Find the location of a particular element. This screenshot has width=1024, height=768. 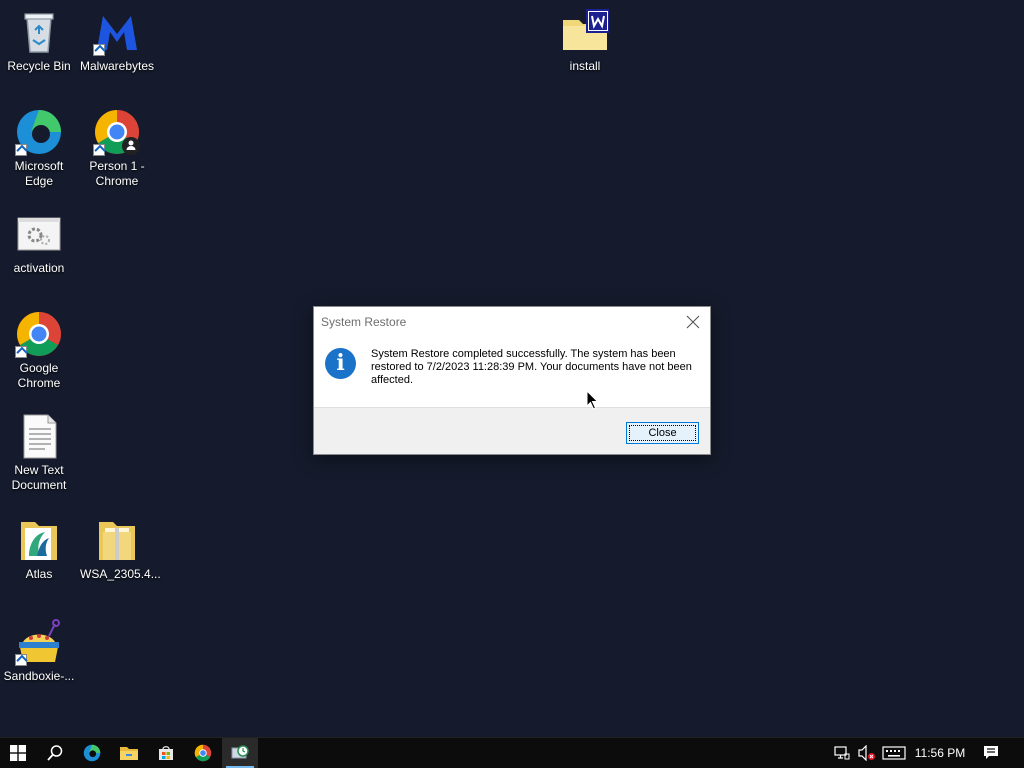

windows-start-icon is located at coordinates (18, 753).